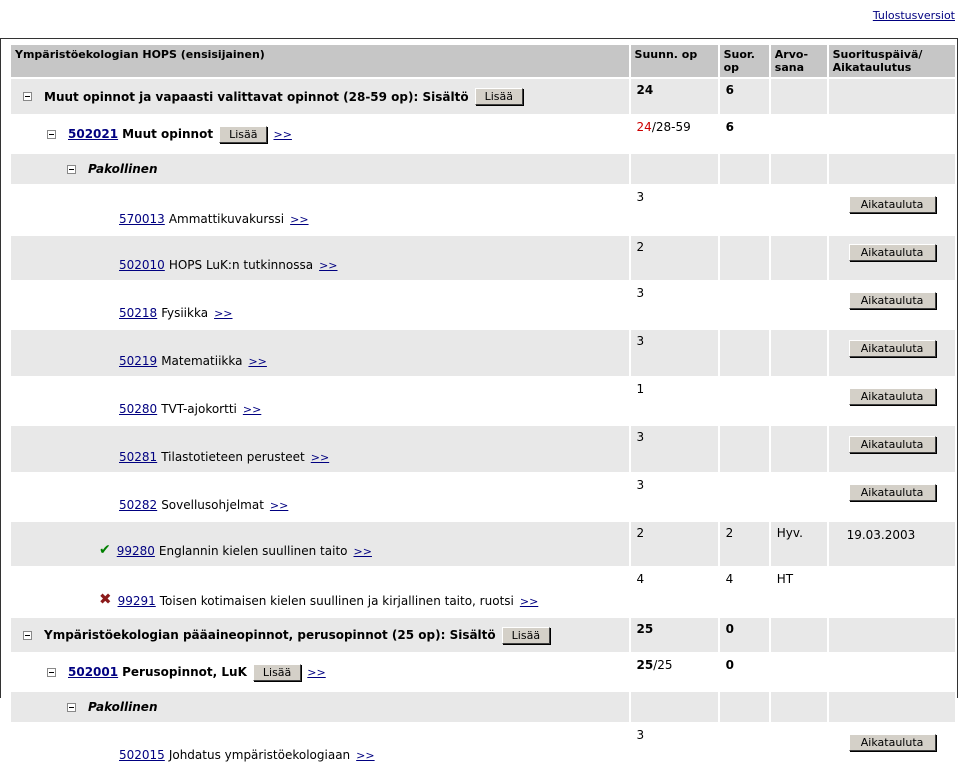 The height and width of the screenshot is (770, 961). Describe the element at coordinates (184, 672) in the screenshot. I see `row-title: Perusopinnot, LuK` at that location.